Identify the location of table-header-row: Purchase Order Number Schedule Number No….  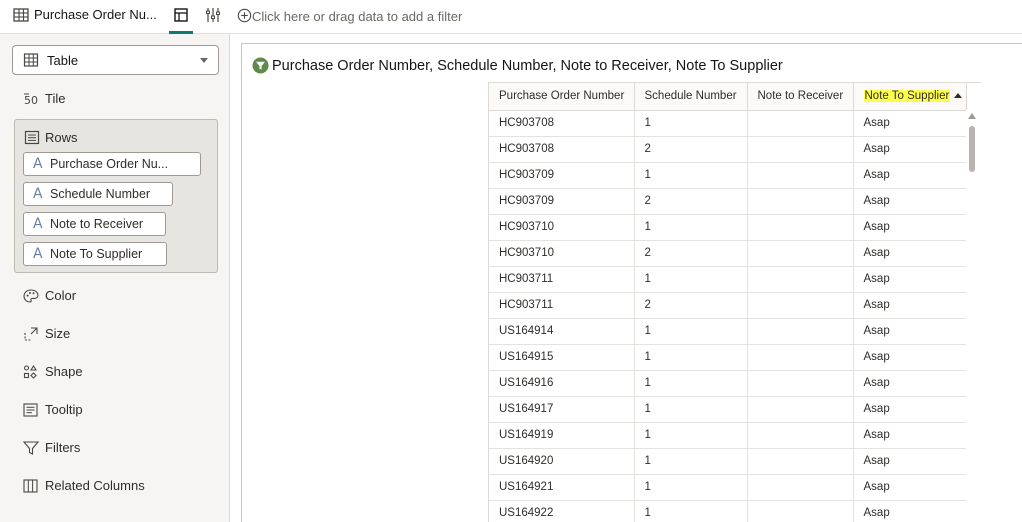
(728, 97).